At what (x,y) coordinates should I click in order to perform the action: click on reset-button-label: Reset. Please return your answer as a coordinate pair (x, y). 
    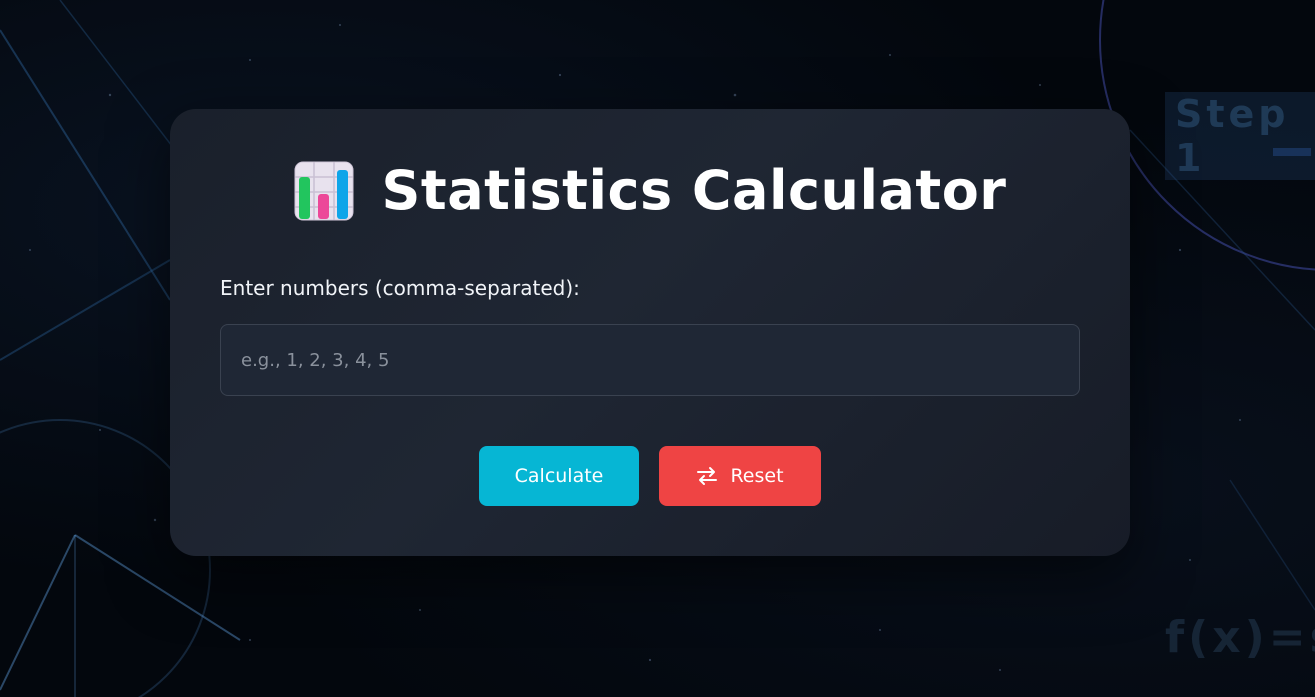
    Looking at the image, I should click on (757, 476).